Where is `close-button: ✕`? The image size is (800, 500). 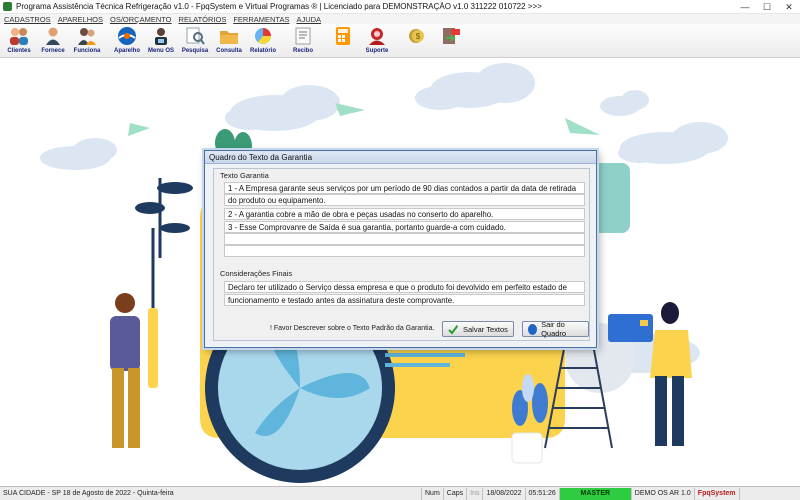
close-button: ✕ is located at coordinates (789, 7).